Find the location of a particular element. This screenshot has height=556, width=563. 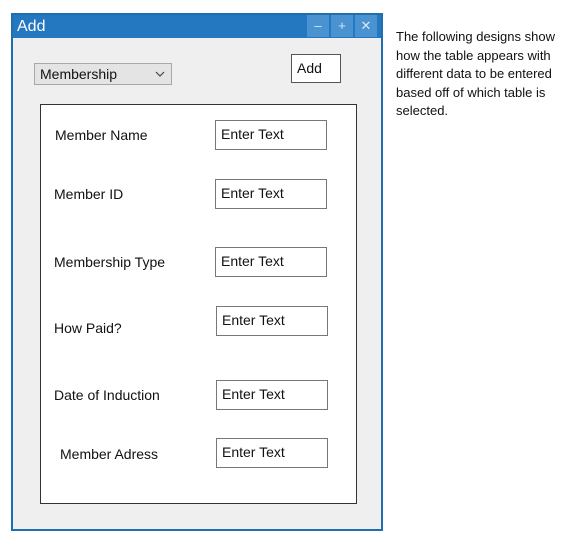

note-line: different data to be entered is located at coordinates (474, 73).